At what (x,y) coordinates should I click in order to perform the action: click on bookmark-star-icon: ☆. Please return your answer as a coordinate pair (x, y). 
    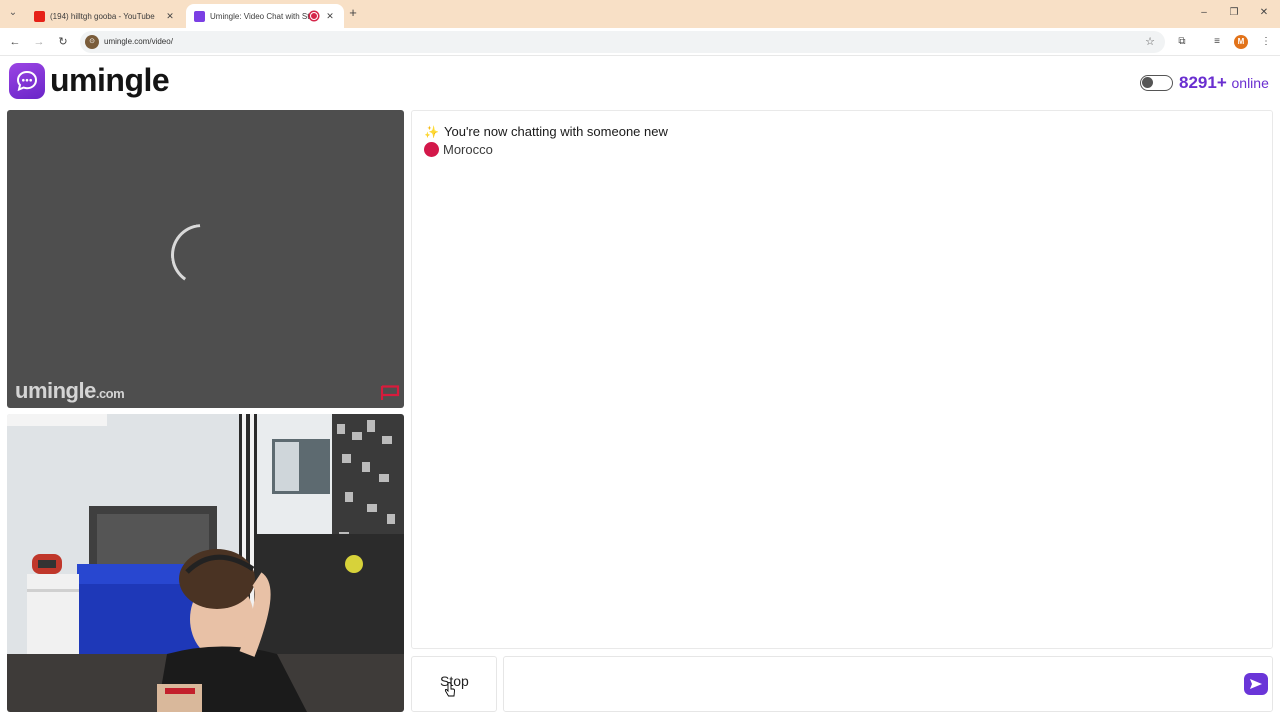
    Looking at the image, I should click on (1150, 41).